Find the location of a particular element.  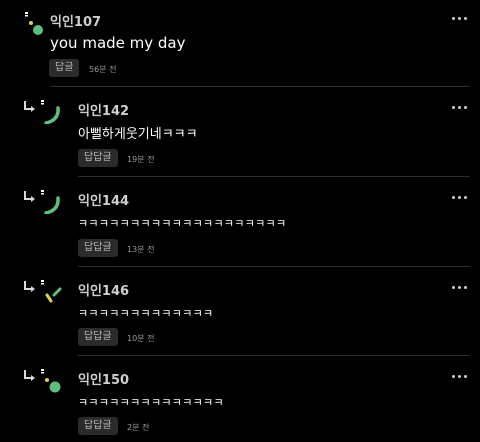

author-name: 익인142 is located at coordinates (104, 111).